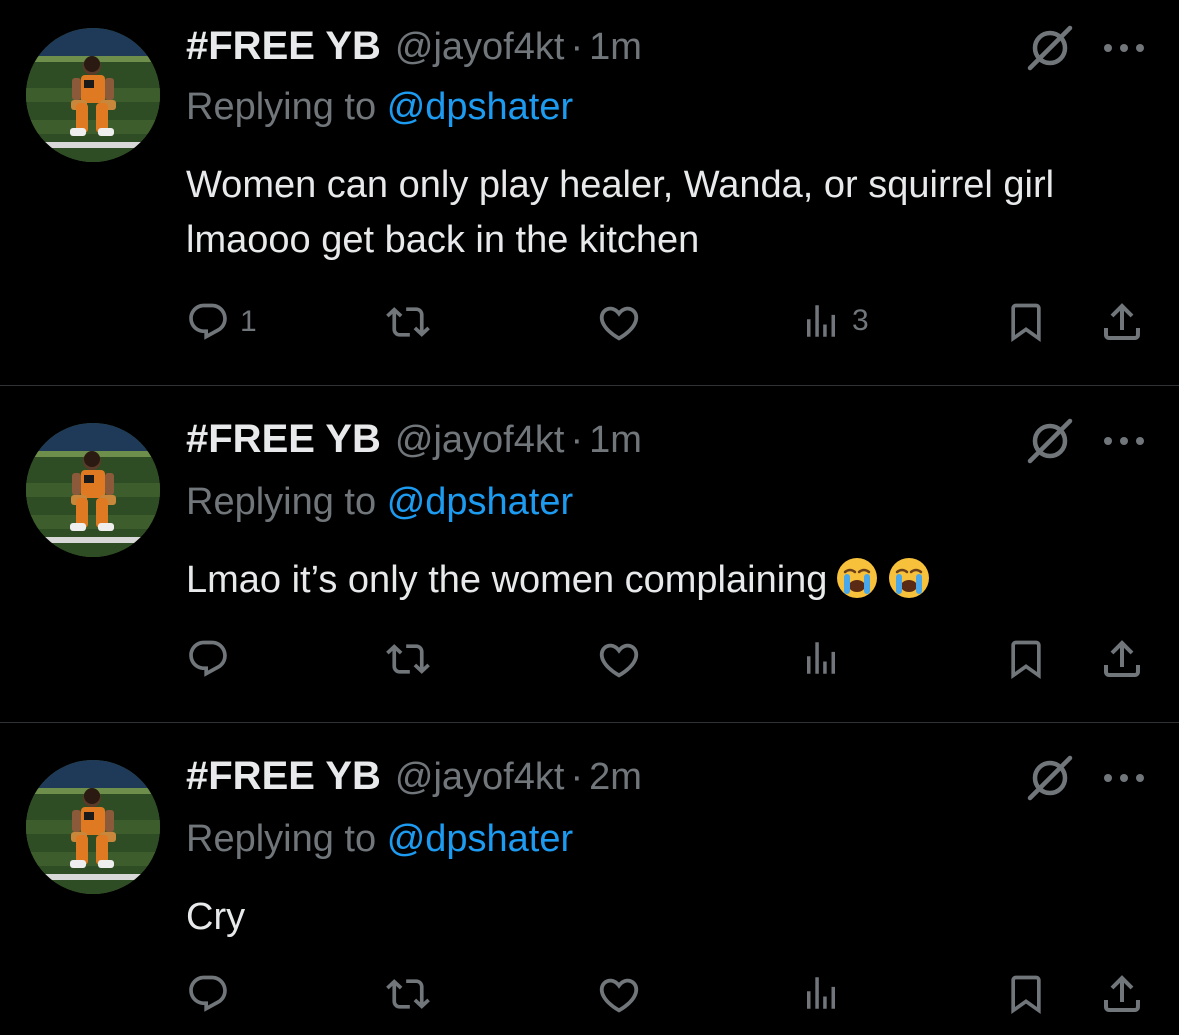 The height and width of the screenshot is (1035, 1179). I want to click on tweet-header: #FREE YB @jayof4kt · 2m, so click(414, 779).